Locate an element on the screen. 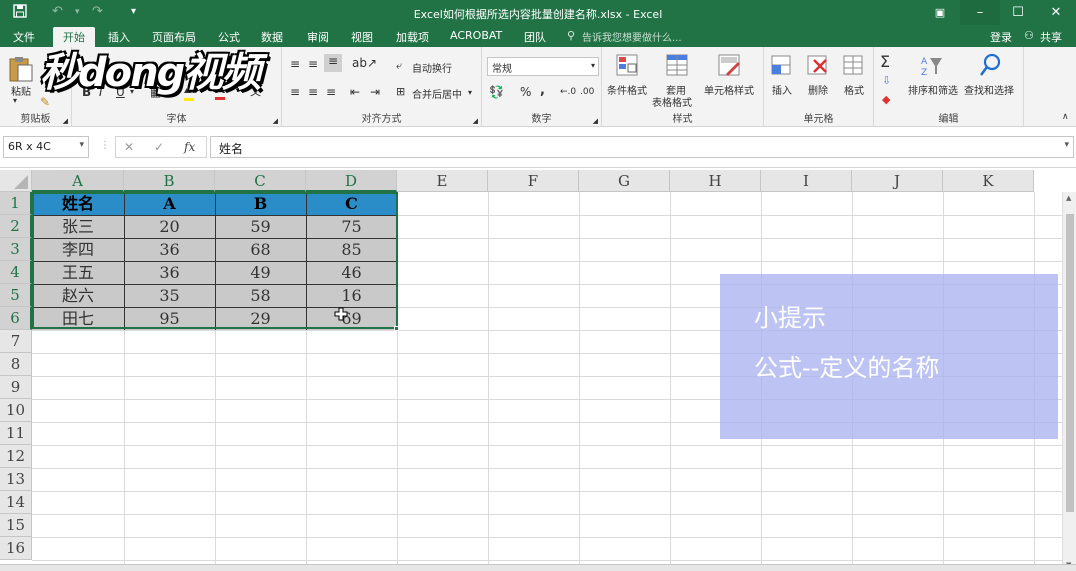 The image size is (1076, 571). align-middle-icon: ≡ is located at coordinates (313, 64).